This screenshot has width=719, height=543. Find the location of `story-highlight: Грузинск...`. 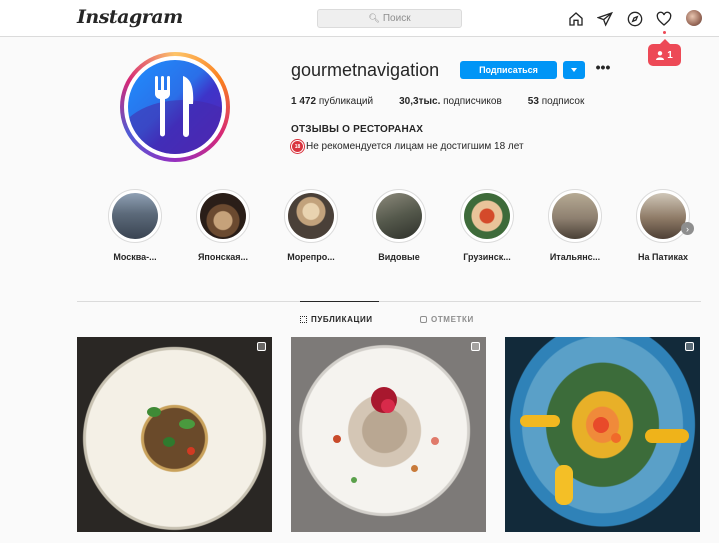

story-highlight: Грузинск... is located at coordinates (487, 225).